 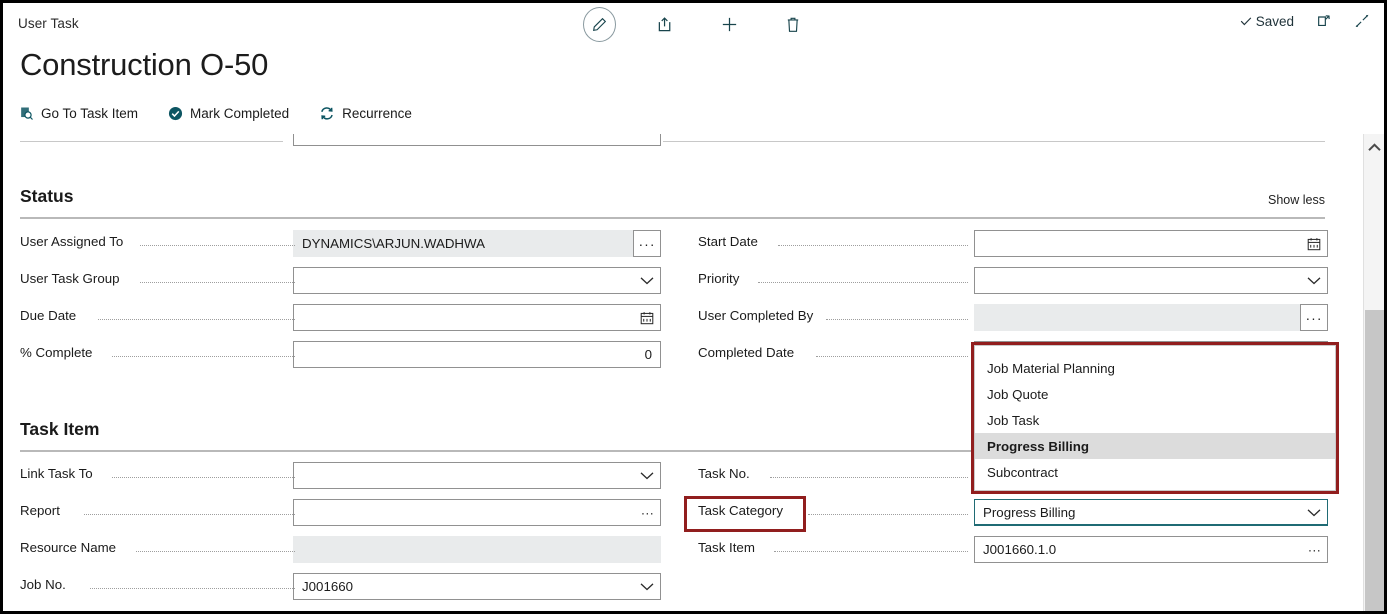 I want to click on recurrence-icon, so click(x=327, y=113).